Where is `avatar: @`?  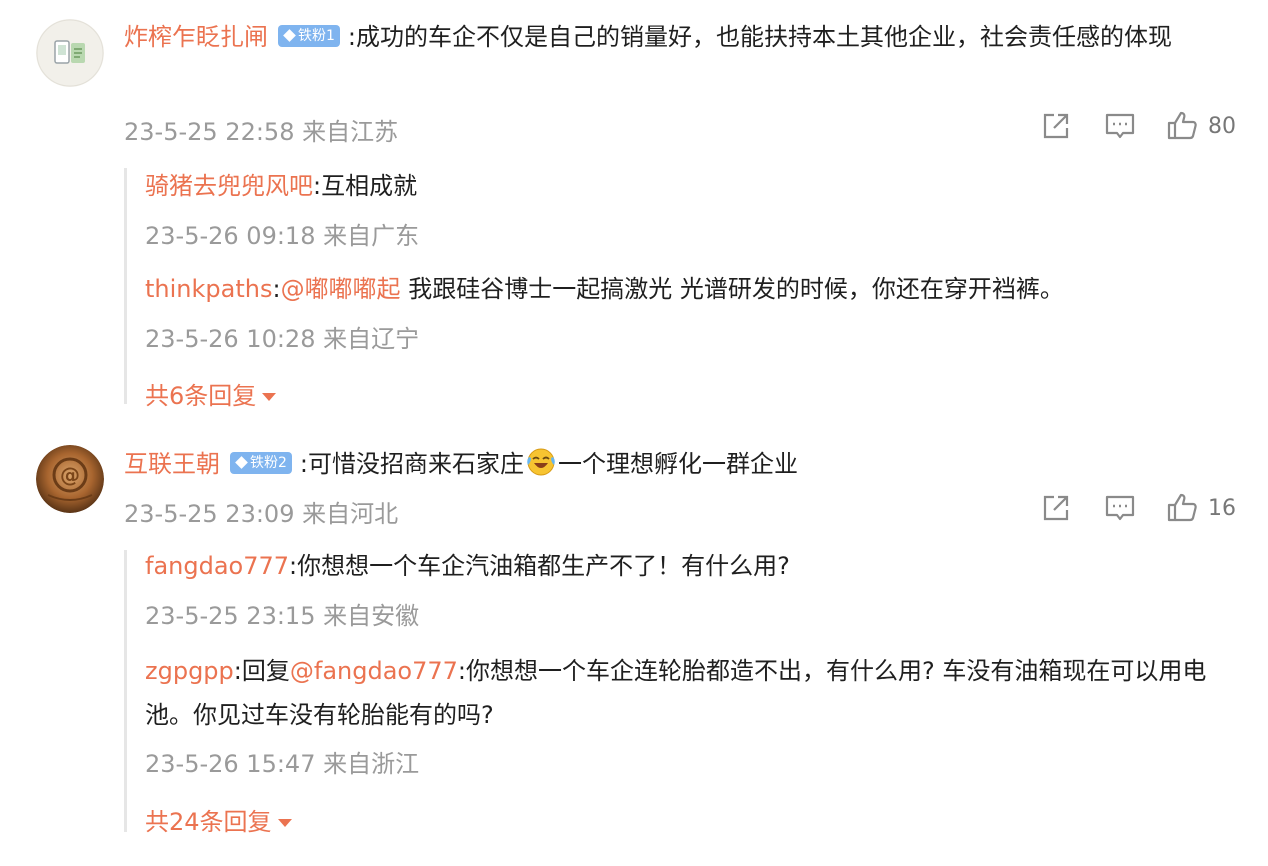
avatar: @ is located at coordinates (70, 479).